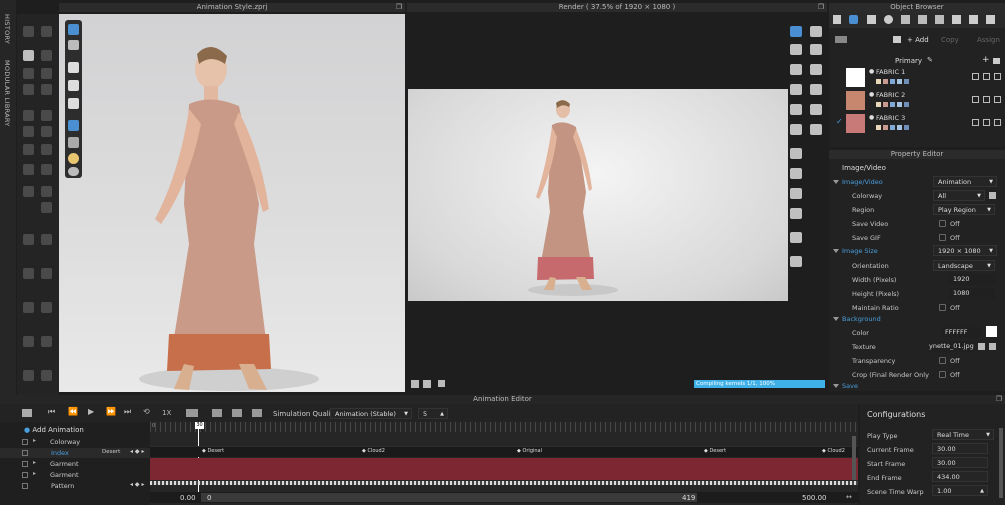  What do you see at coordinates (73, 125) in the screenshot?
I see `texture-icon` at bounding box center [73, 125].